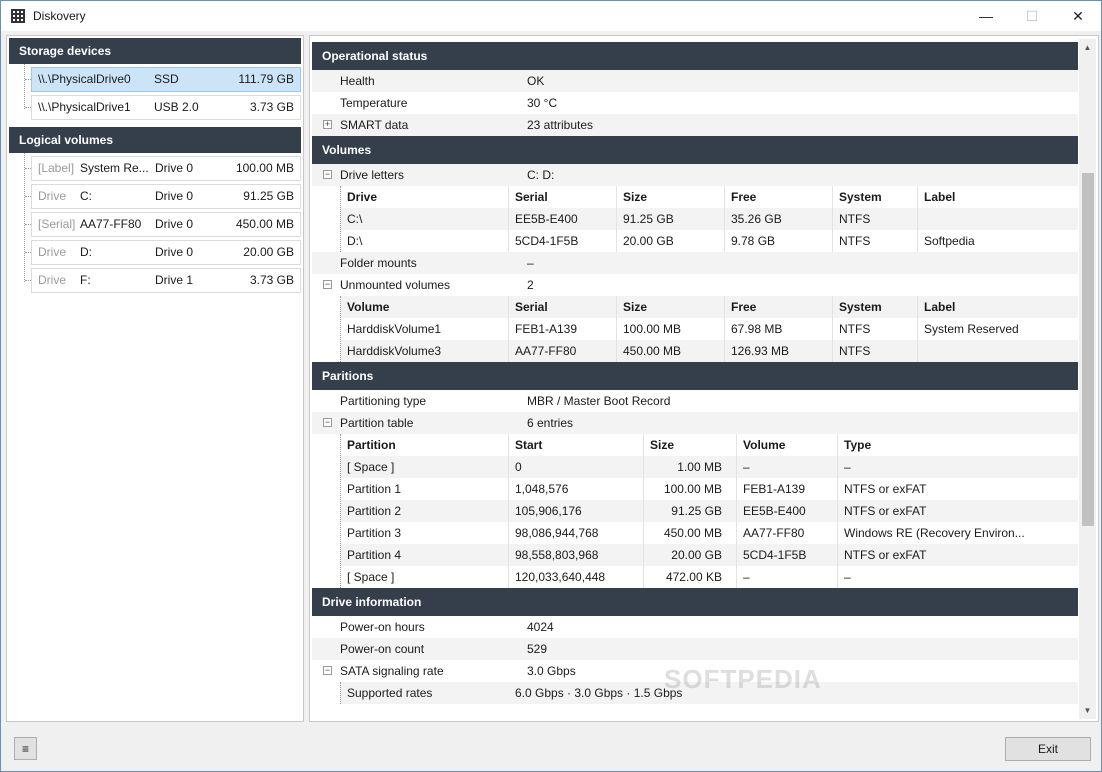 This screenshot has height=772, width=1102. Describe the element at coordinates (425, 241) in the screenshot. I see `cell-drive: D:\` at that location.